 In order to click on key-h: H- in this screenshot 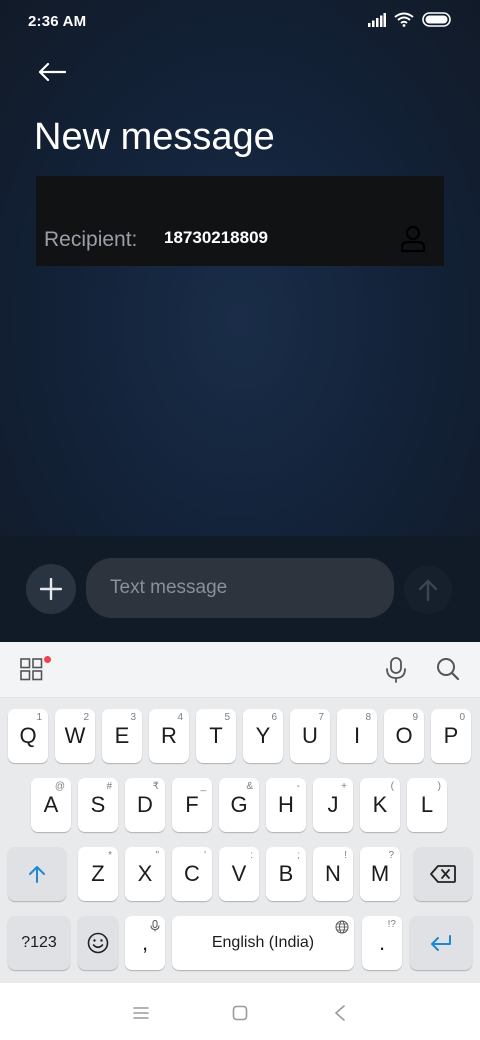, I will do `click(286, 805)`.